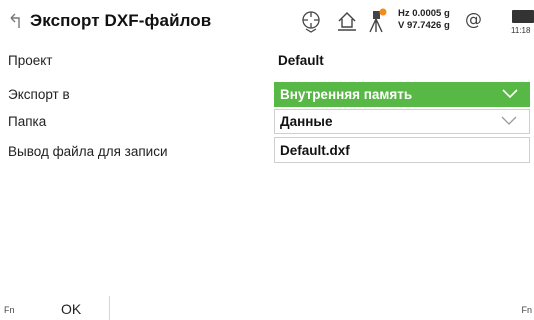 The width and height of the screenshot is (534, 320). What do you see at coordinates (267, 61) in the screenshot?
I see `row-project: Проект Default` at bounding box center [267, 61].